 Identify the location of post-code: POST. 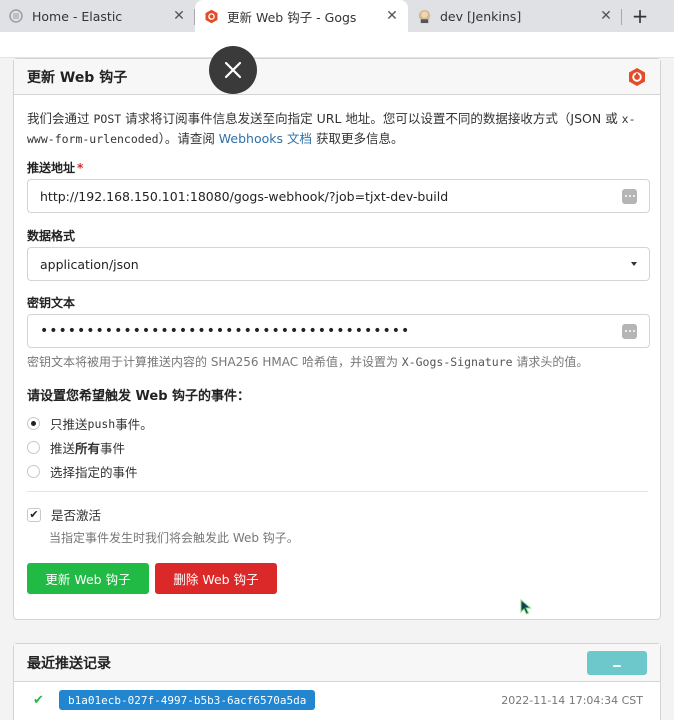
(107, 119).